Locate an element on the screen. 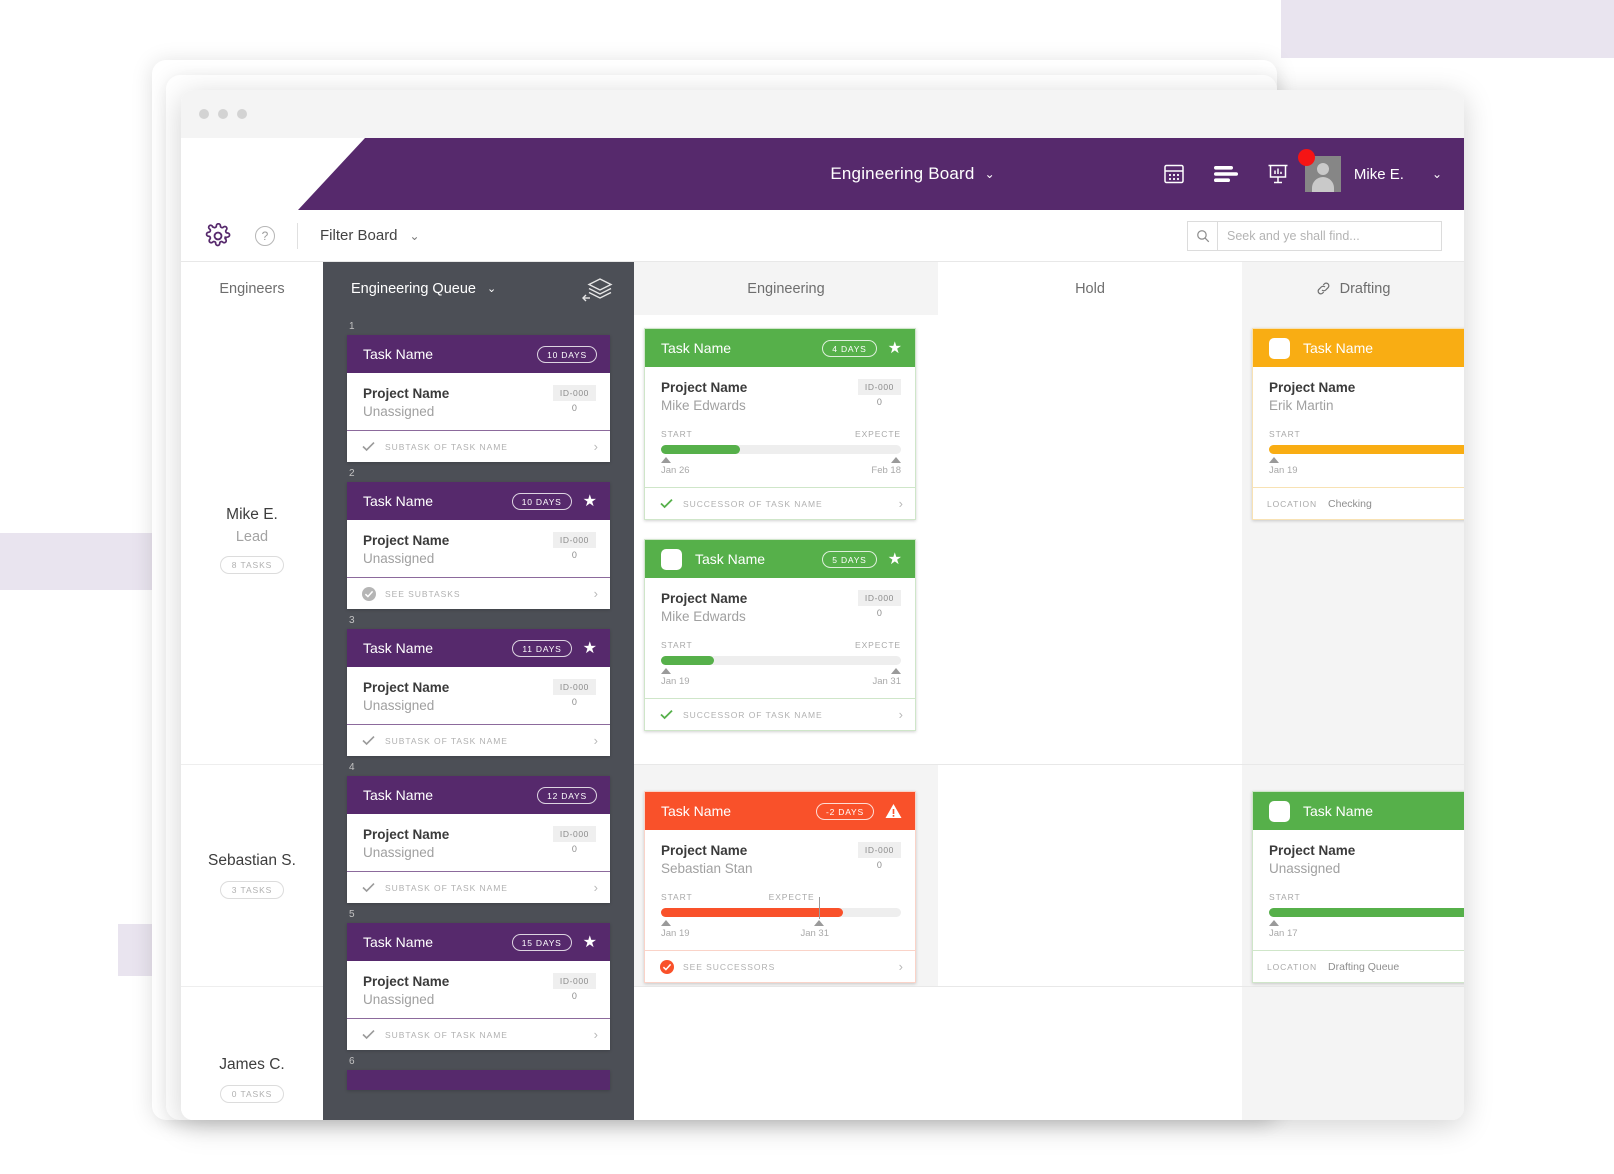 The height and width of the screenshot is (1174, 1614). help-icon: ? is located at coordinates (265, 235).